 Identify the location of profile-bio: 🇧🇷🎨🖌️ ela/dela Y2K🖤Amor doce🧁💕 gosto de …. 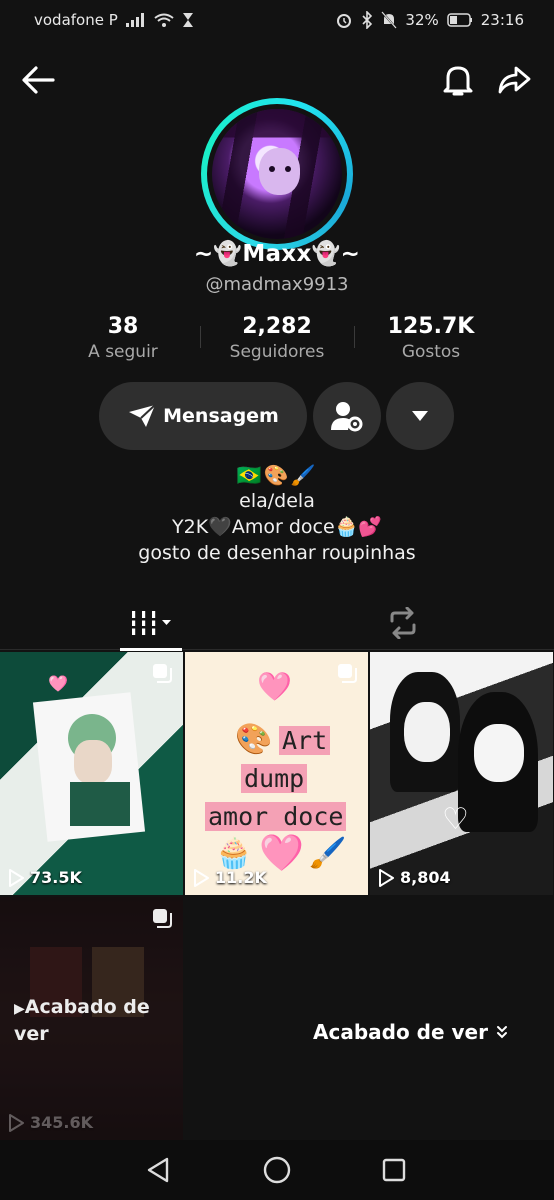
(277, 514).